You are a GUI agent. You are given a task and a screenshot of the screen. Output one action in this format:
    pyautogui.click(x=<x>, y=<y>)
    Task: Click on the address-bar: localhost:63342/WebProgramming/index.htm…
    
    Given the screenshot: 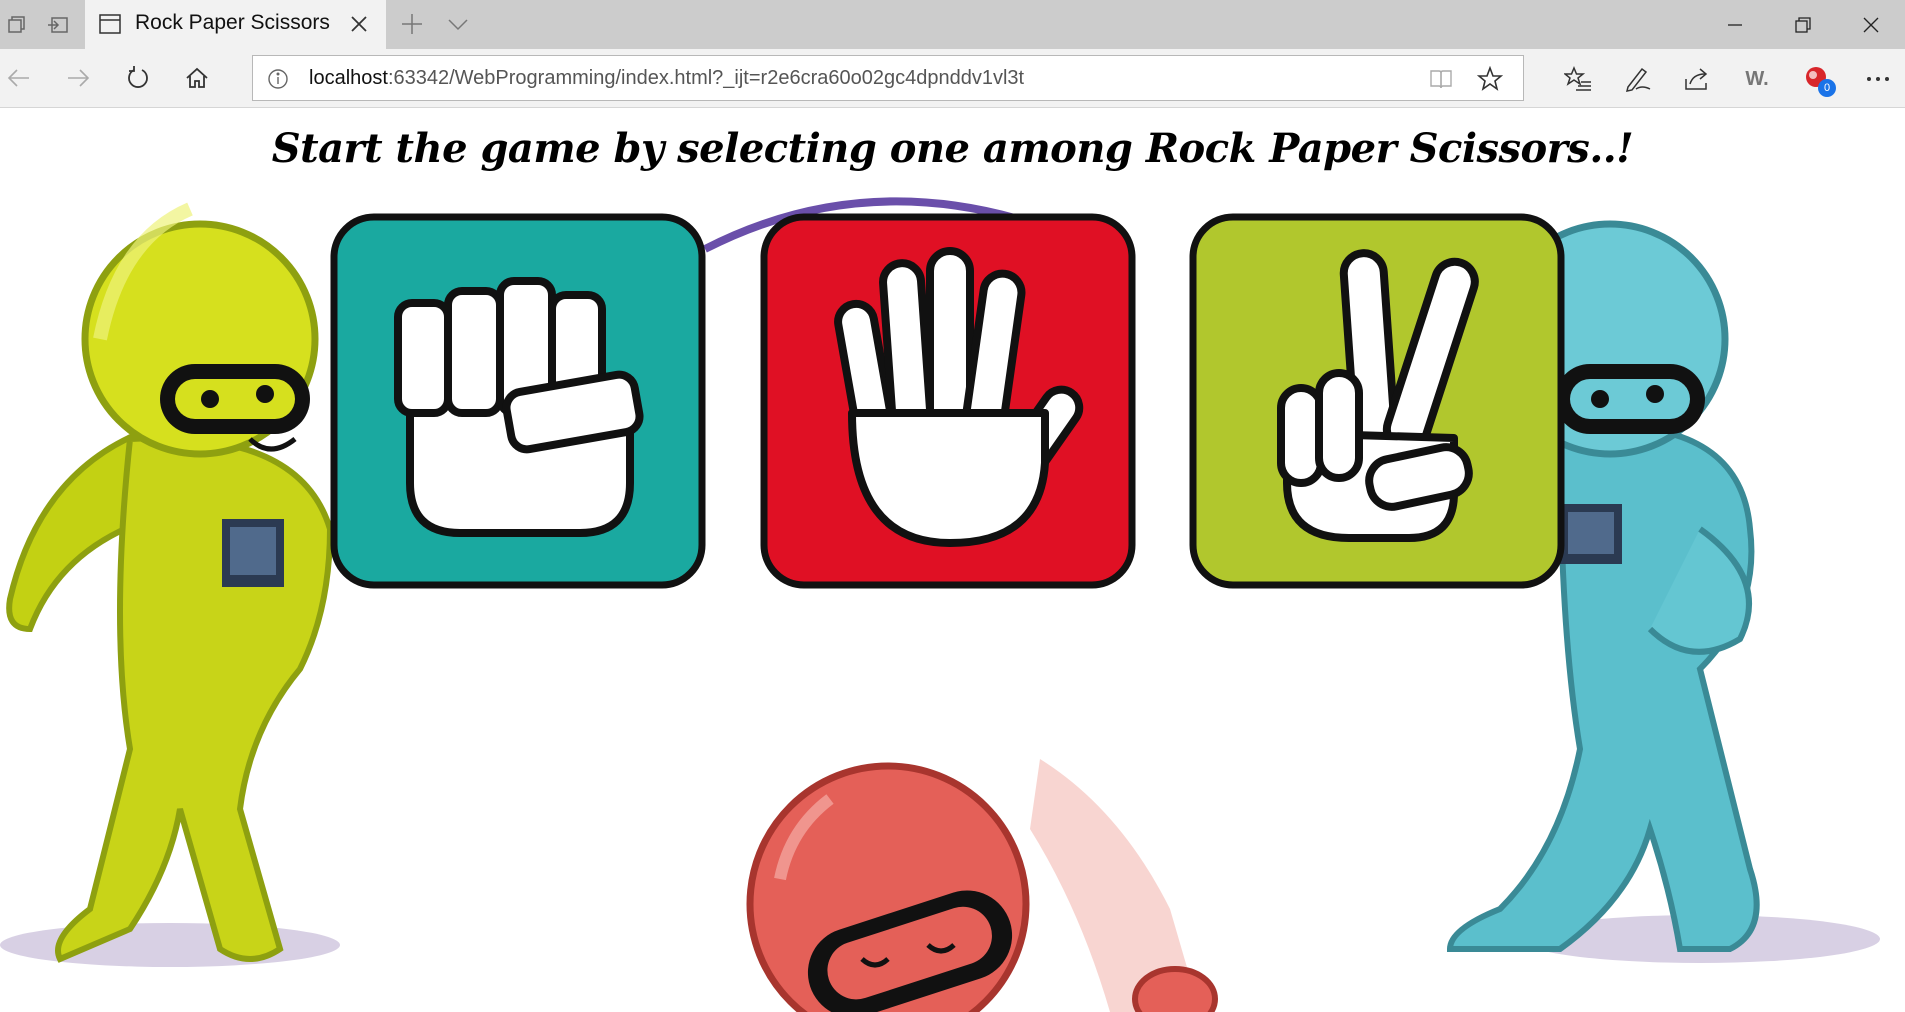 What is the action you would take?
    pyautogui.click(x=888, y=78)
    